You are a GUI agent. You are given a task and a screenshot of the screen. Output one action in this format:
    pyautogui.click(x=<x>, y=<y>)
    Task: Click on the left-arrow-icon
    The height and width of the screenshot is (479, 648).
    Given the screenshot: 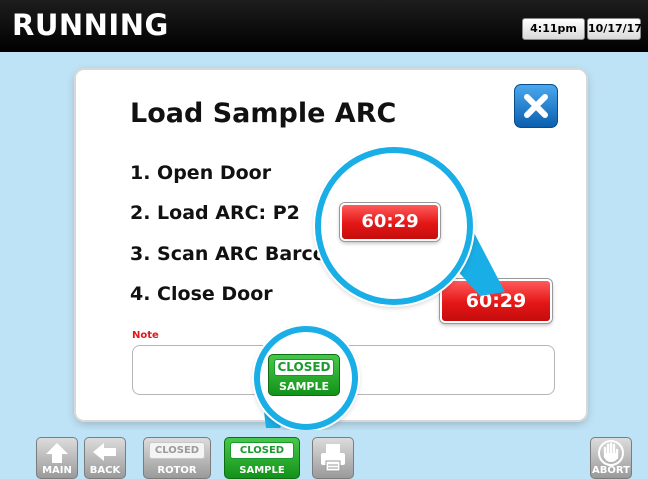 What is the action you would take?
    pyautogui.click(x=104, y=452)
    